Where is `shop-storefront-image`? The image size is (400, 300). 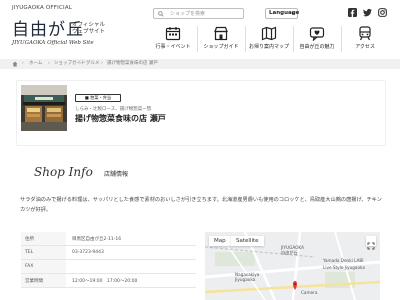
shop-storefront-image is located at coordinates (44, 108).